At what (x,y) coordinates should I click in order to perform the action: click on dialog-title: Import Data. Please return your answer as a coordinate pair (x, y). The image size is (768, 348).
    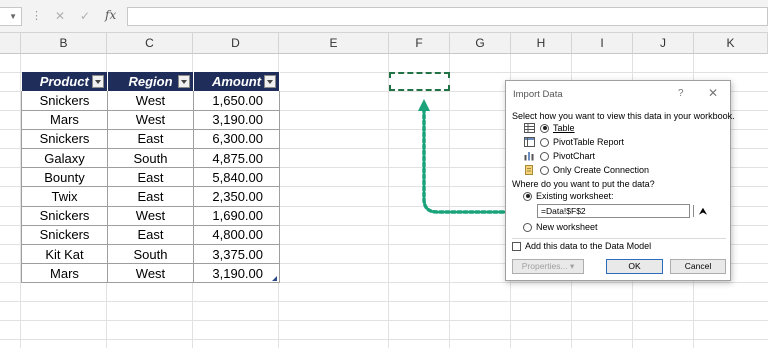
    Looking at the image, I should click on (538, 94).